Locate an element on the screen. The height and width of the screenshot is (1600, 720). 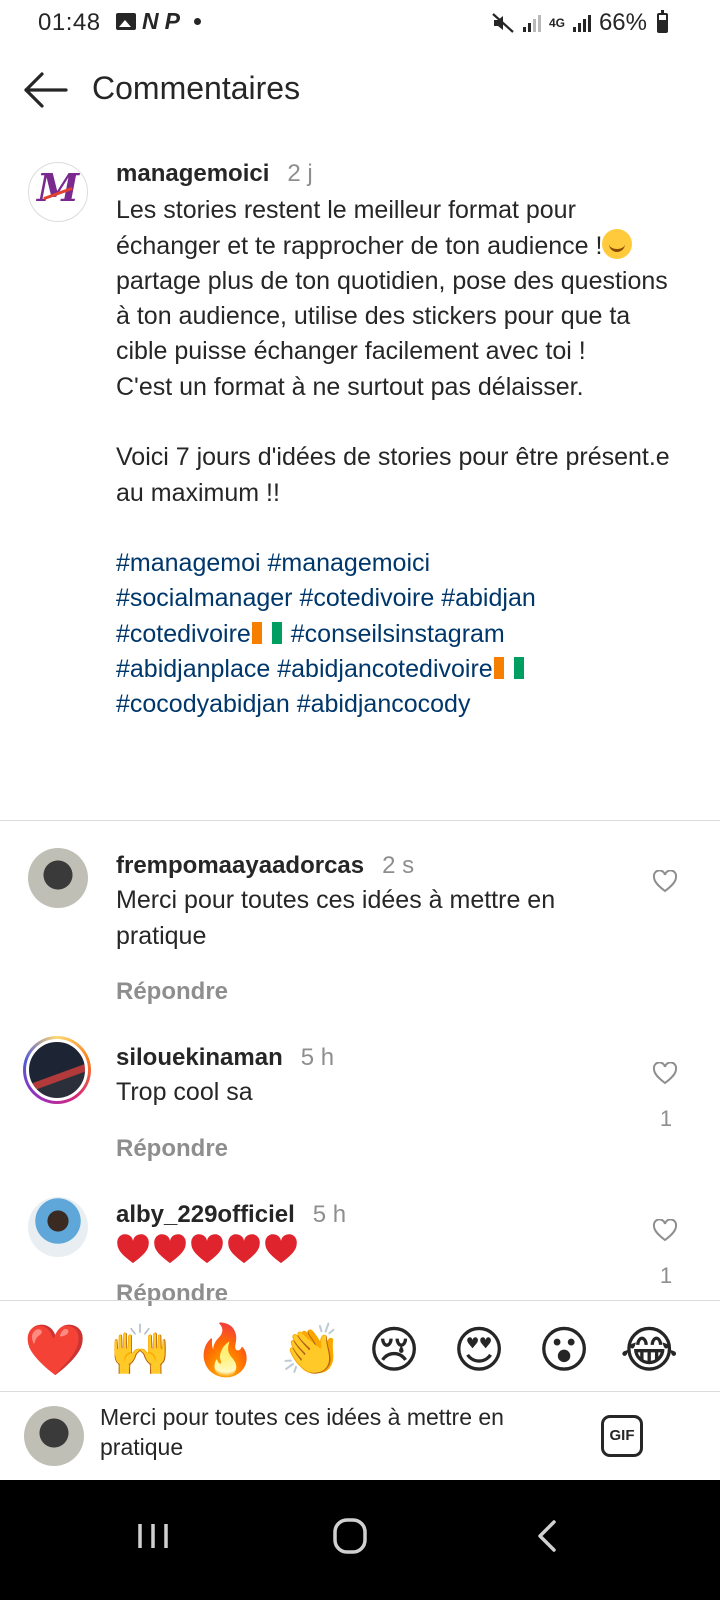
p-icon: P is located at coordinates (172, 21).